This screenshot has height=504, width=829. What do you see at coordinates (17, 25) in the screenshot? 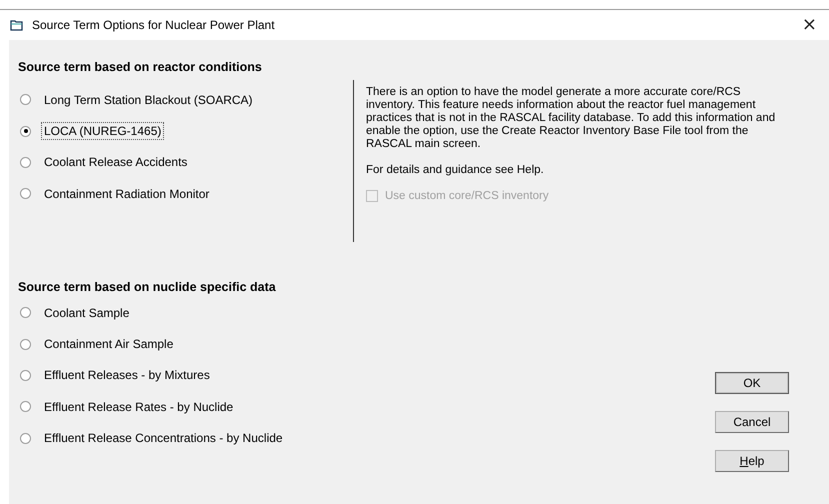
I see `window-icon` at bounding box center [17, 25].